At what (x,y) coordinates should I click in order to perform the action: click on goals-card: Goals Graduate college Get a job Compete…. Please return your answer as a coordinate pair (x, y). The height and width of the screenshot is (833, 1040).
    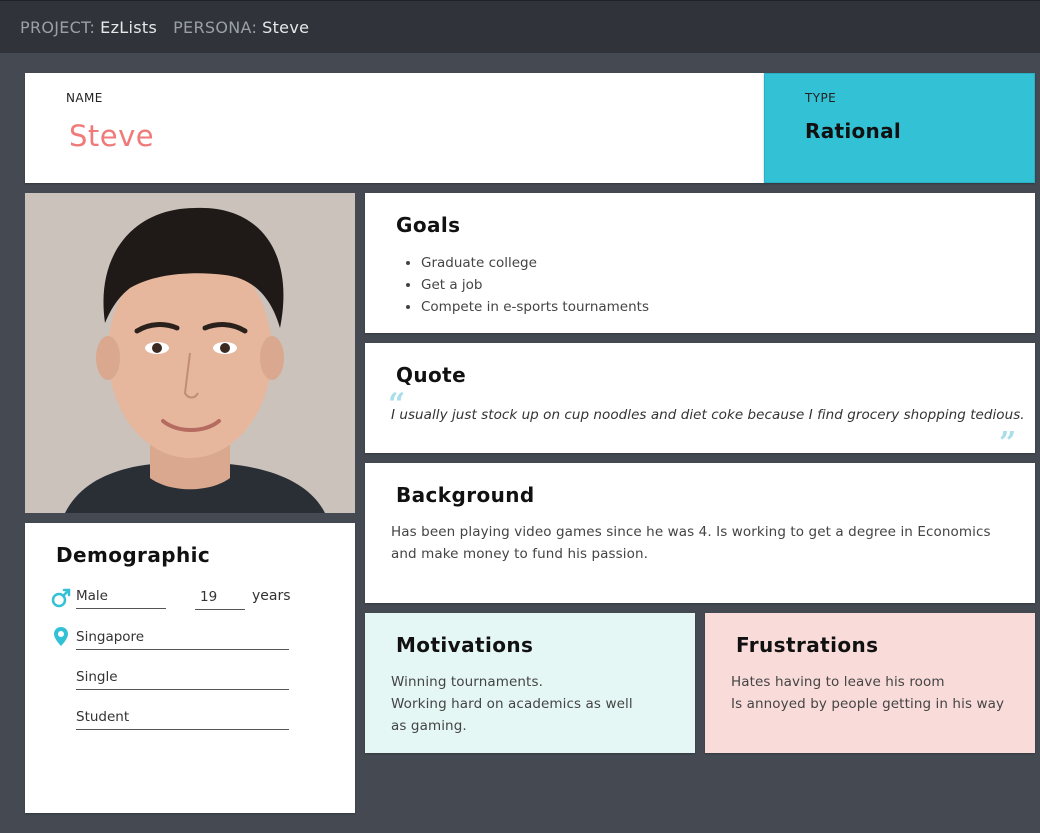
    Looking at the image, I should click on (700, 263).